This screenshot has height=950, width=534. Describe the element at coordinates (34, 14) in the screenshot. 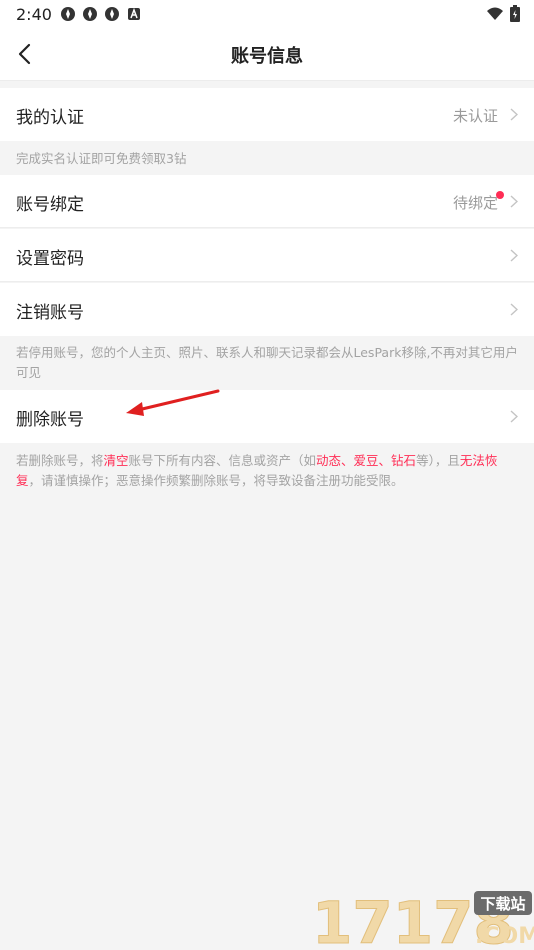

I see `status-time: 2:40` at that location.